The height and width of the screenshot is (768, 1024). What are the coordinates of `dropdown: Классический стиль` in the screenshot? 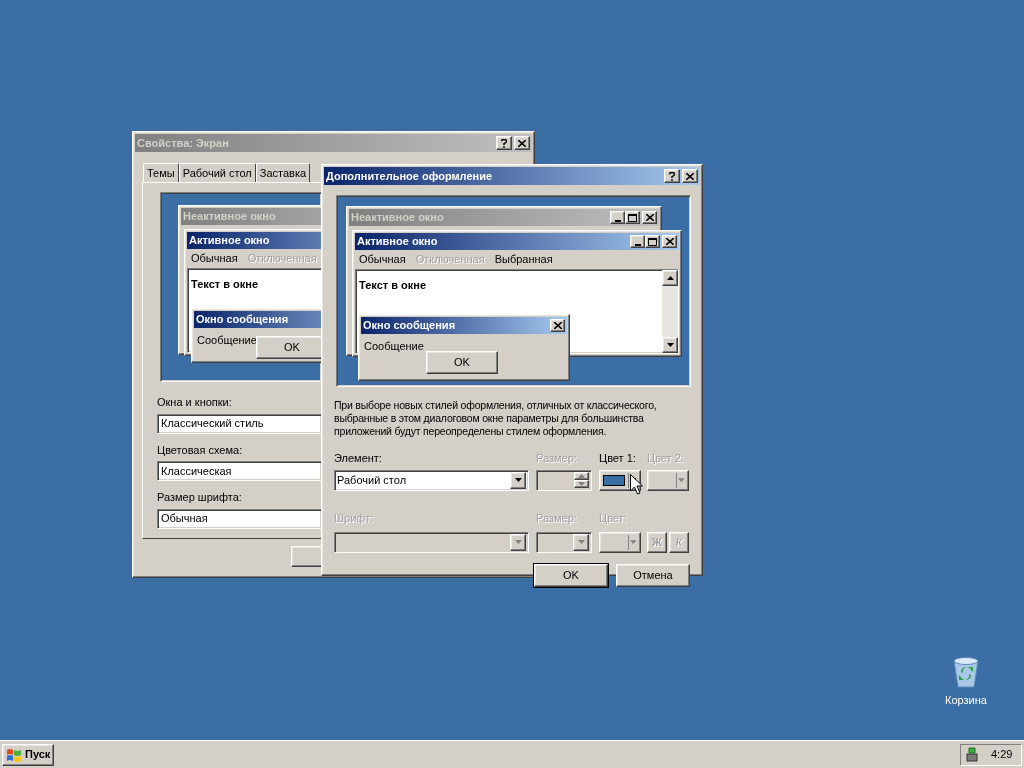 It's located at (239, 423).